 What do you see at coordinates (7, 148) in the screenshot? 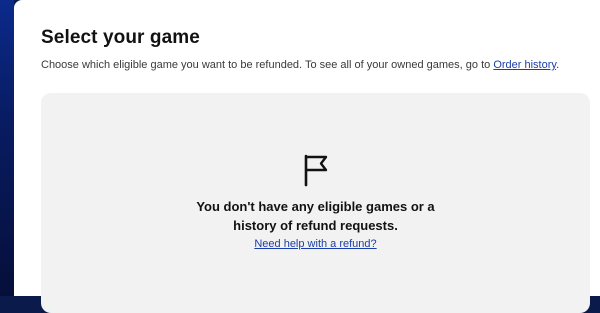
I see `page-backdrop` at bounding box center [7, 148].